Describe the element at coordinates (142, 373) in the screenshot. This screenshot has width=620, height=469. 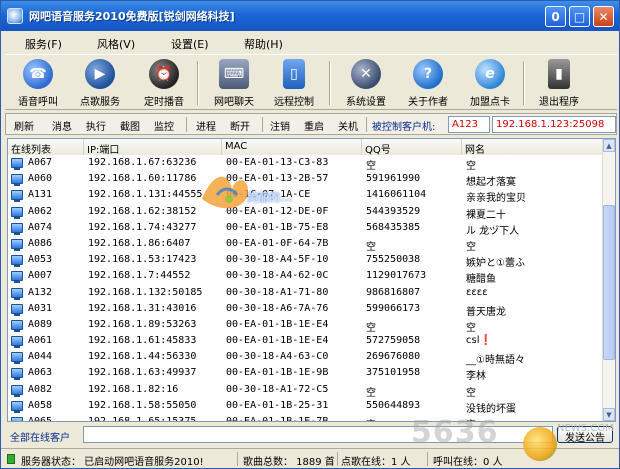
I see `ip-port-cell: 192.168.1.63:49937` at that location.